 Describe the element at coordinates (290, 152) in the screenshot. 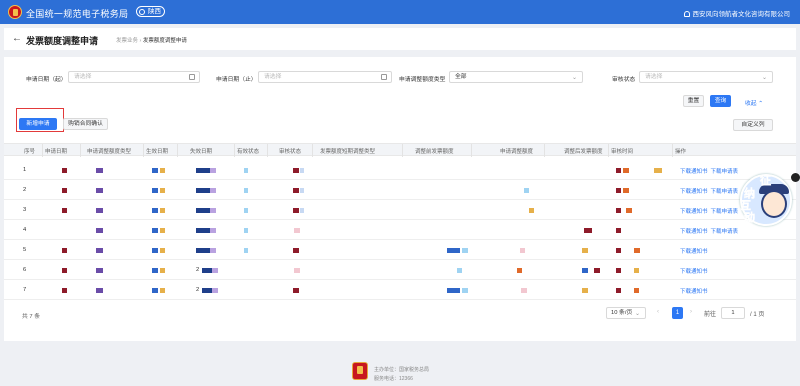

I see `col-header: 审核状态` at that location.